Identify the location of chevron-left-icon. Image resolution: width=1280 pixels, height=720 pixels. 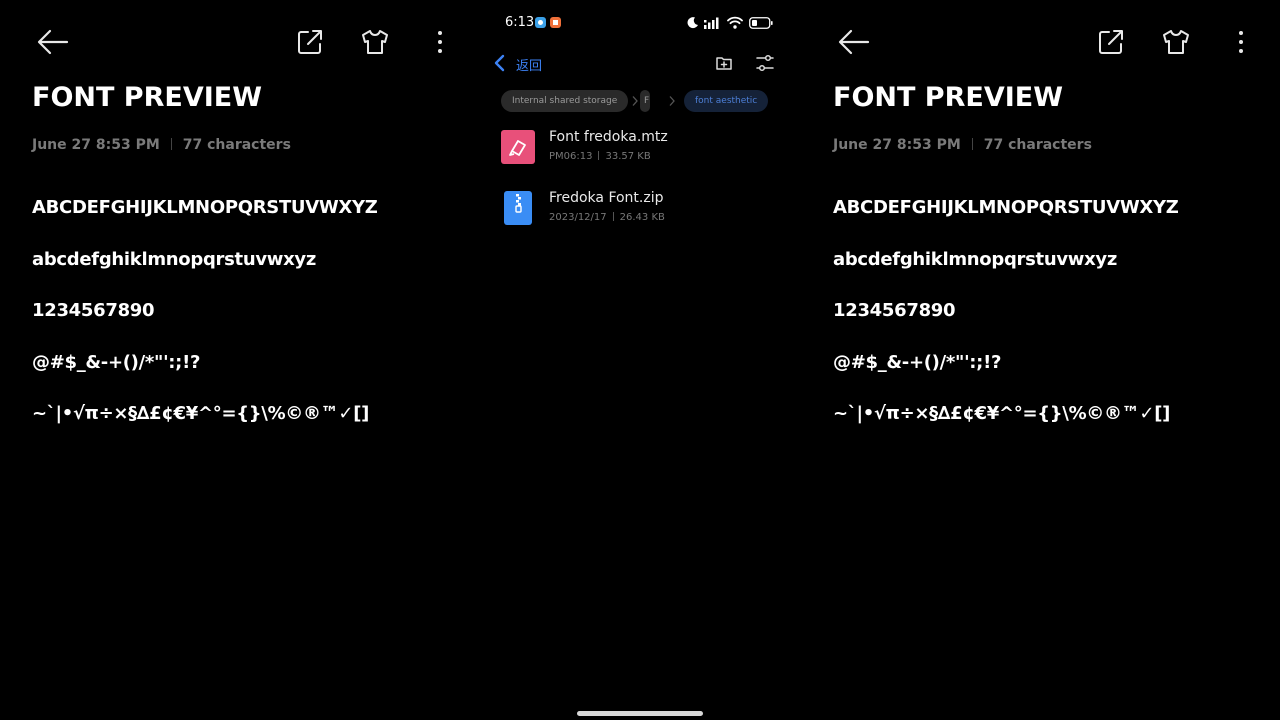
(500, 63).